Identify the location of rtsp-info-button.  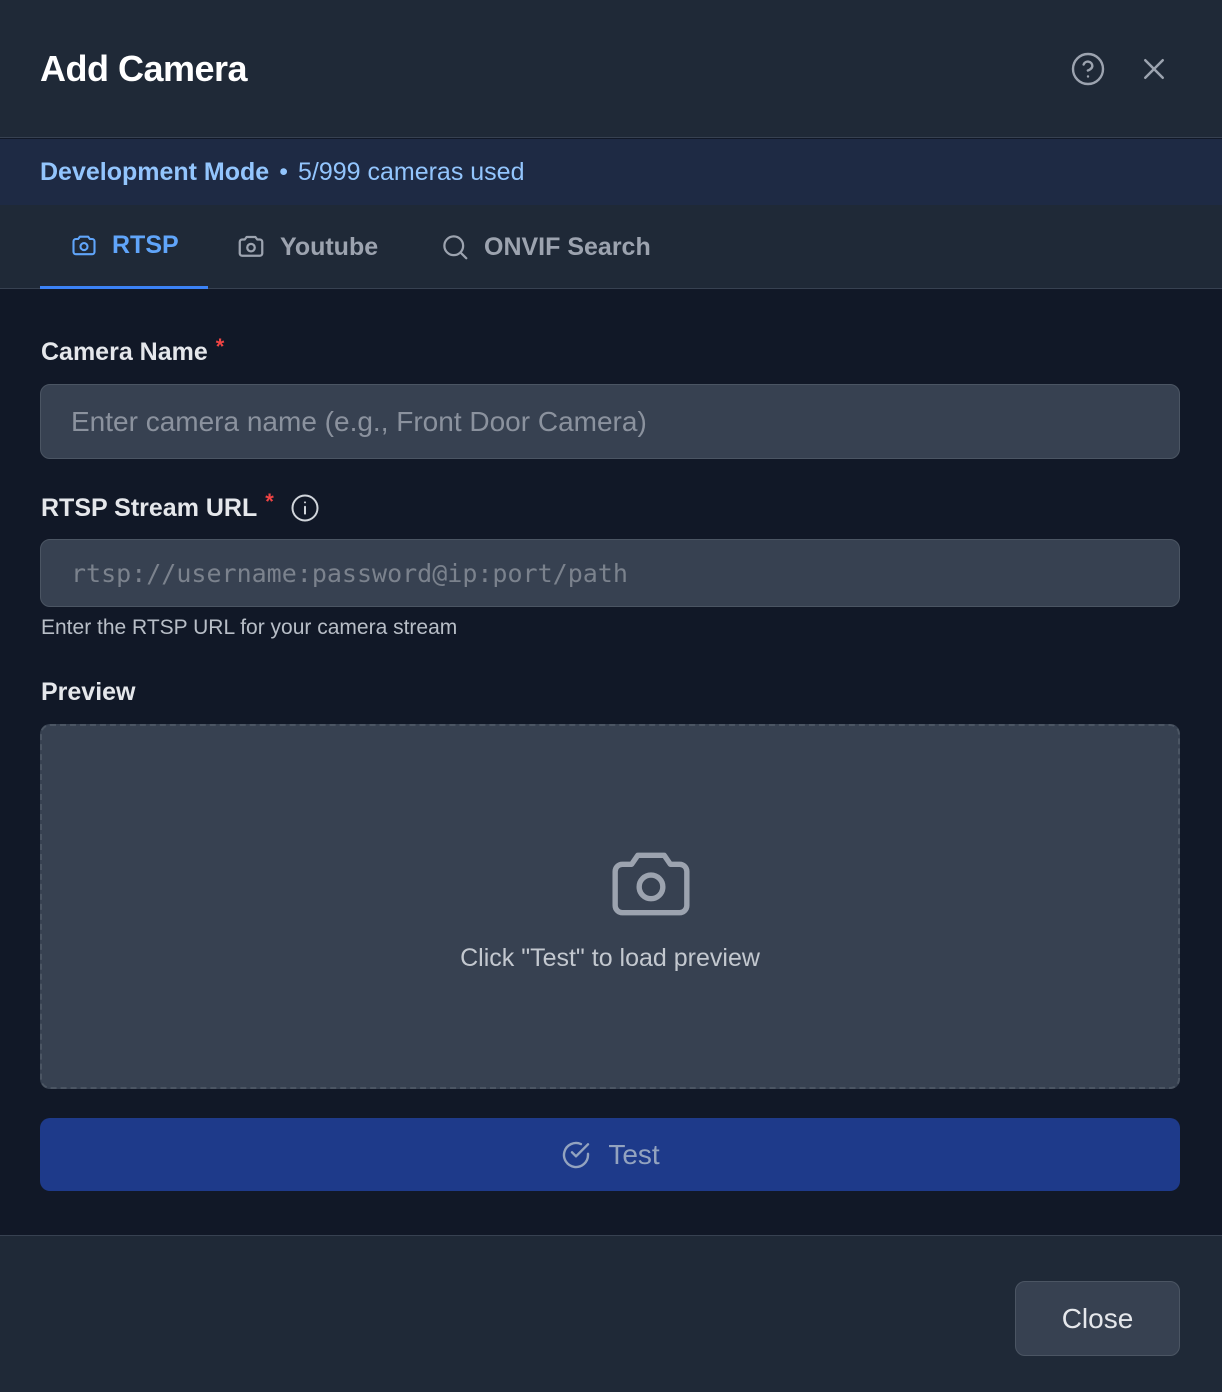
(305, 508).